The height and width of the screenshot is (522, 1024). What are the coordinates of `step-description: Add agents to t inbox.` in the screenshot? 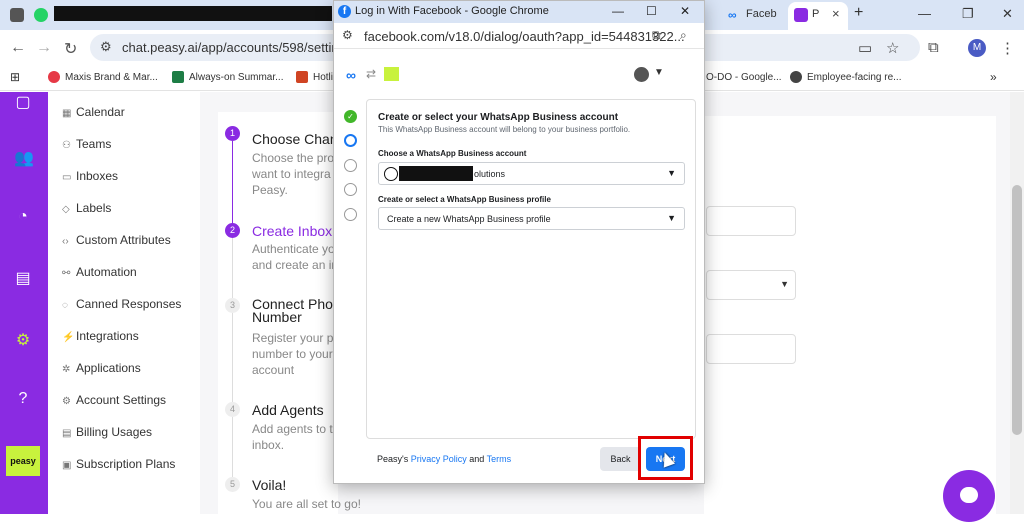 It's located at (292, 437).